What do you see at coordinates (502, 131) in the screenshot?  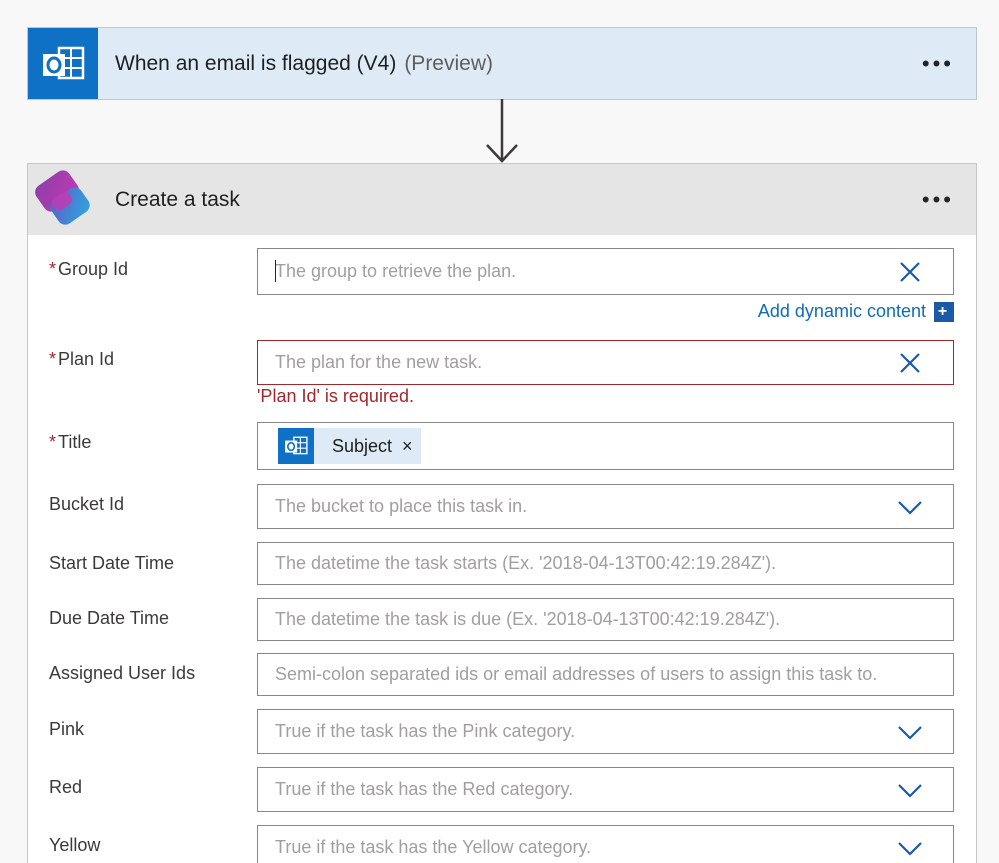 I see `connector-arrow-icon` at bounding box center [502, 131].